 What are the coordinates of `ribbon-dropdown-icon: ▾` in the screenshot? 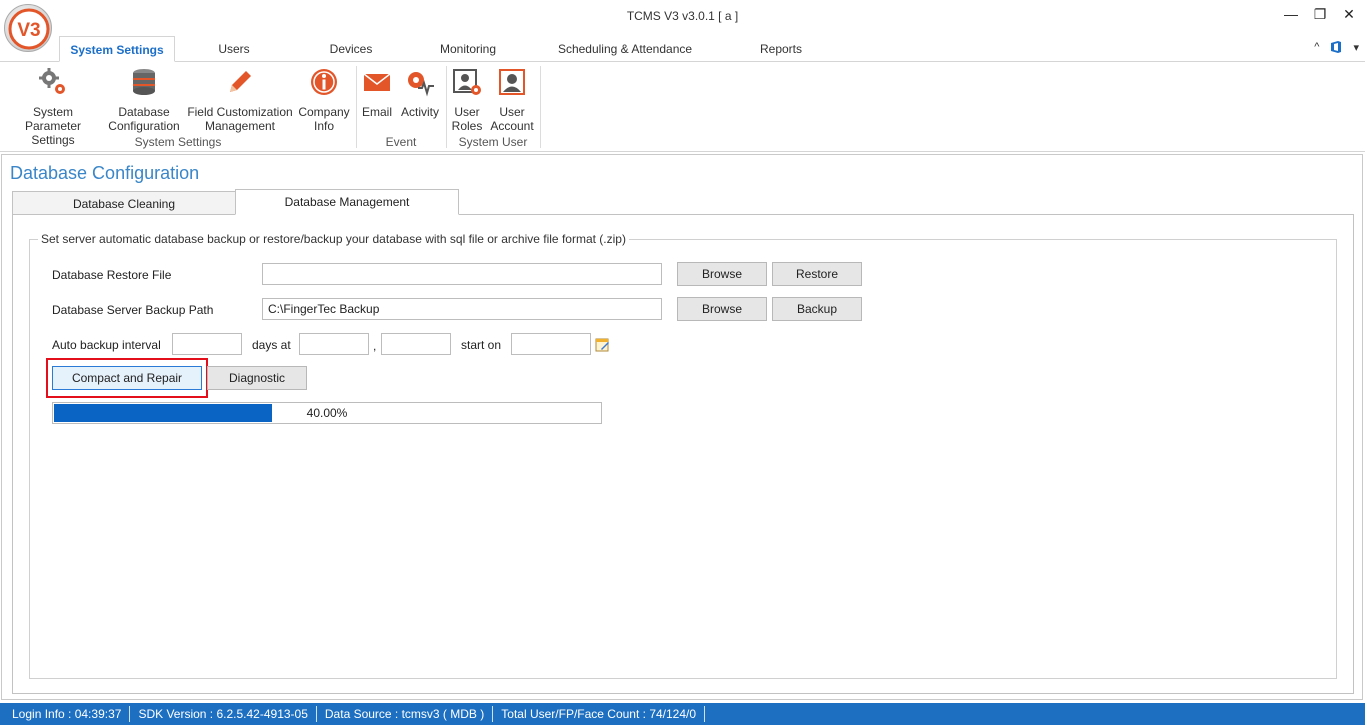 It's located at (1356, 47).